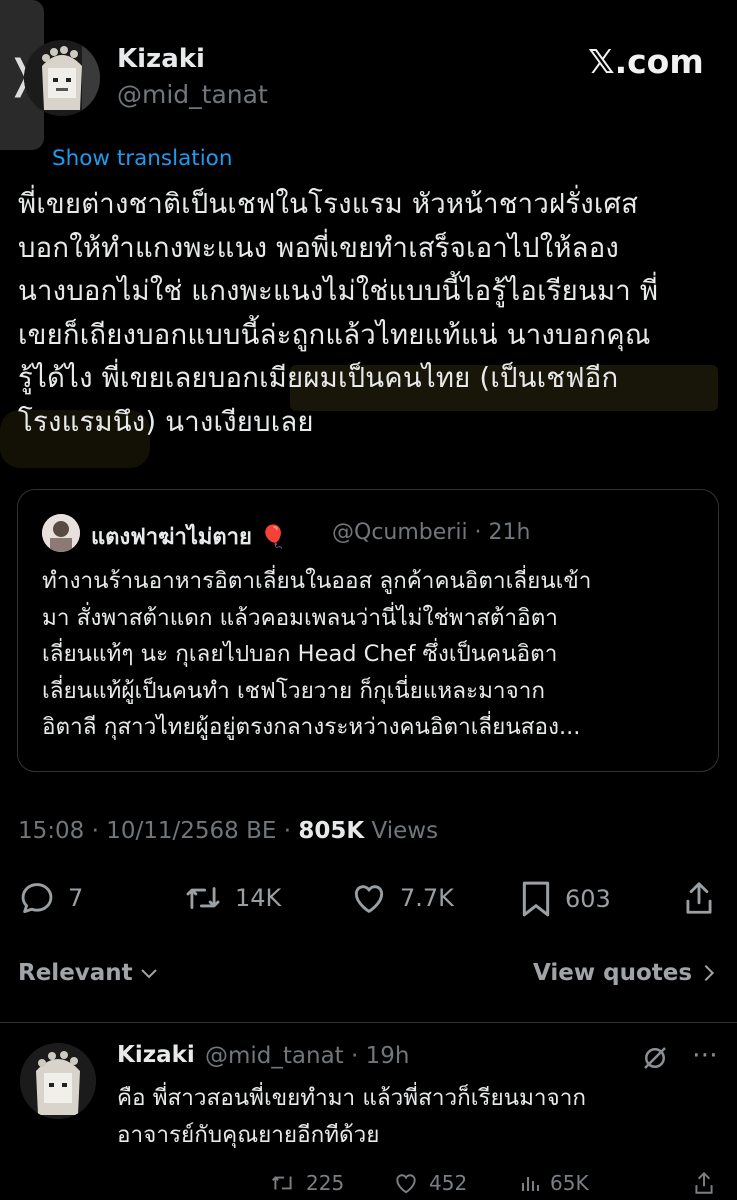 Image resolution: width=737 pixels, height=1200 pixels. I want to click on divider, so click(368, 1022).